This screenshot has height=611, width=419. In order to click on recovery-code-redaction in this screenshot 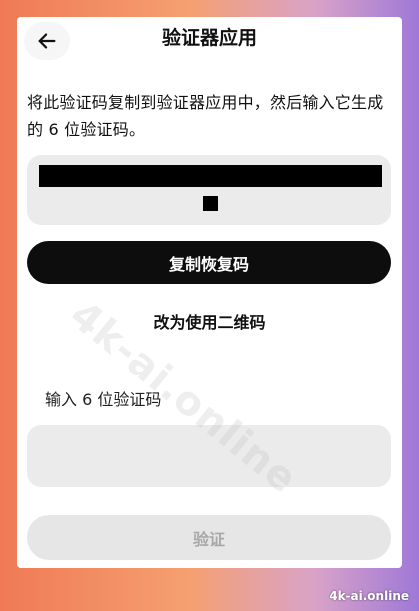, I will do `click(210, 176)`.